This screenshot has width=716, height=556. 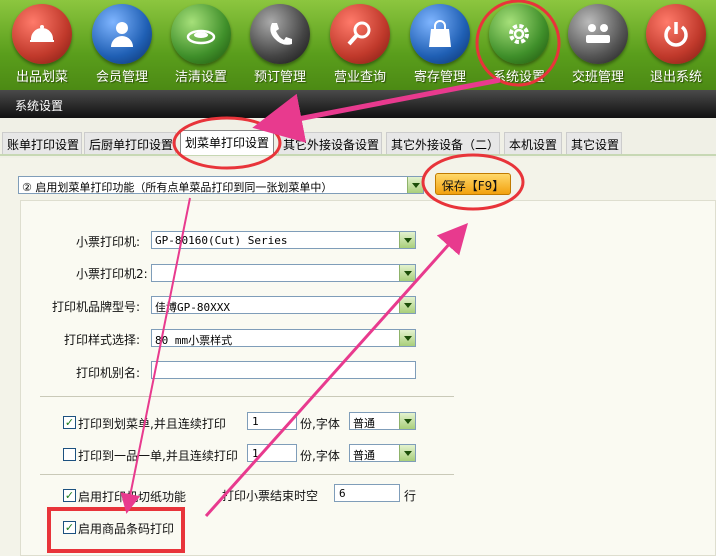 I want to click on print-to-list-copies-input: 1, so click(x=272, y=421).